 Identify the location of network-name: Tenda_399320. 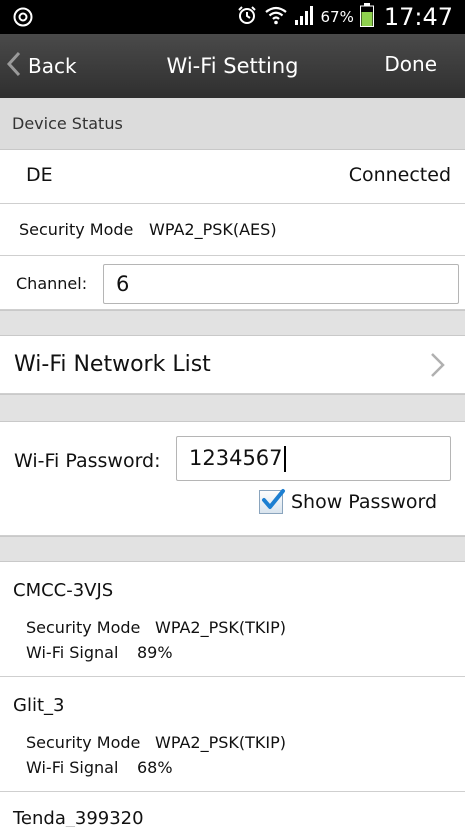
(78, 817).